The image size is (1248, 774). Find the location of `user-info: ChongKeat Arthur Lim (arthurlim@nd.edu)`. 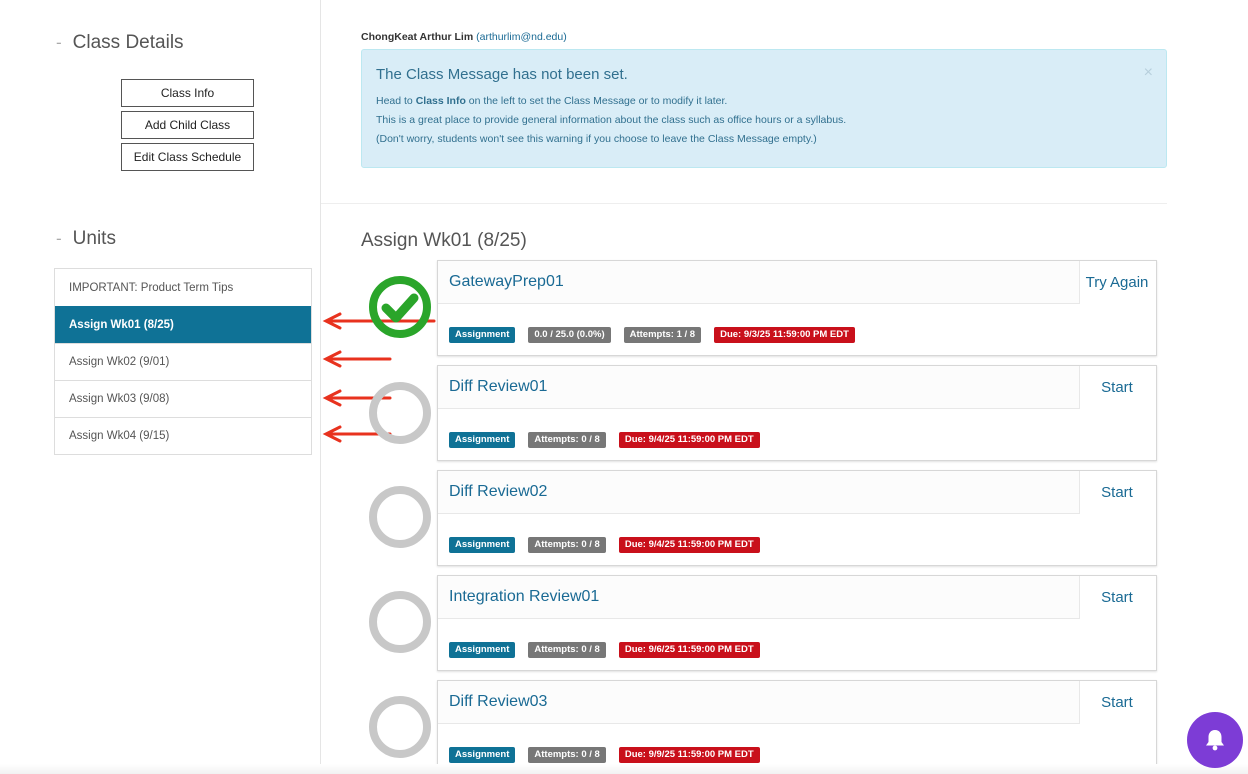

user-info: ChongKeat Arthur Lim (arthurlim@nd.edu) is located at coordinates (464, 37).